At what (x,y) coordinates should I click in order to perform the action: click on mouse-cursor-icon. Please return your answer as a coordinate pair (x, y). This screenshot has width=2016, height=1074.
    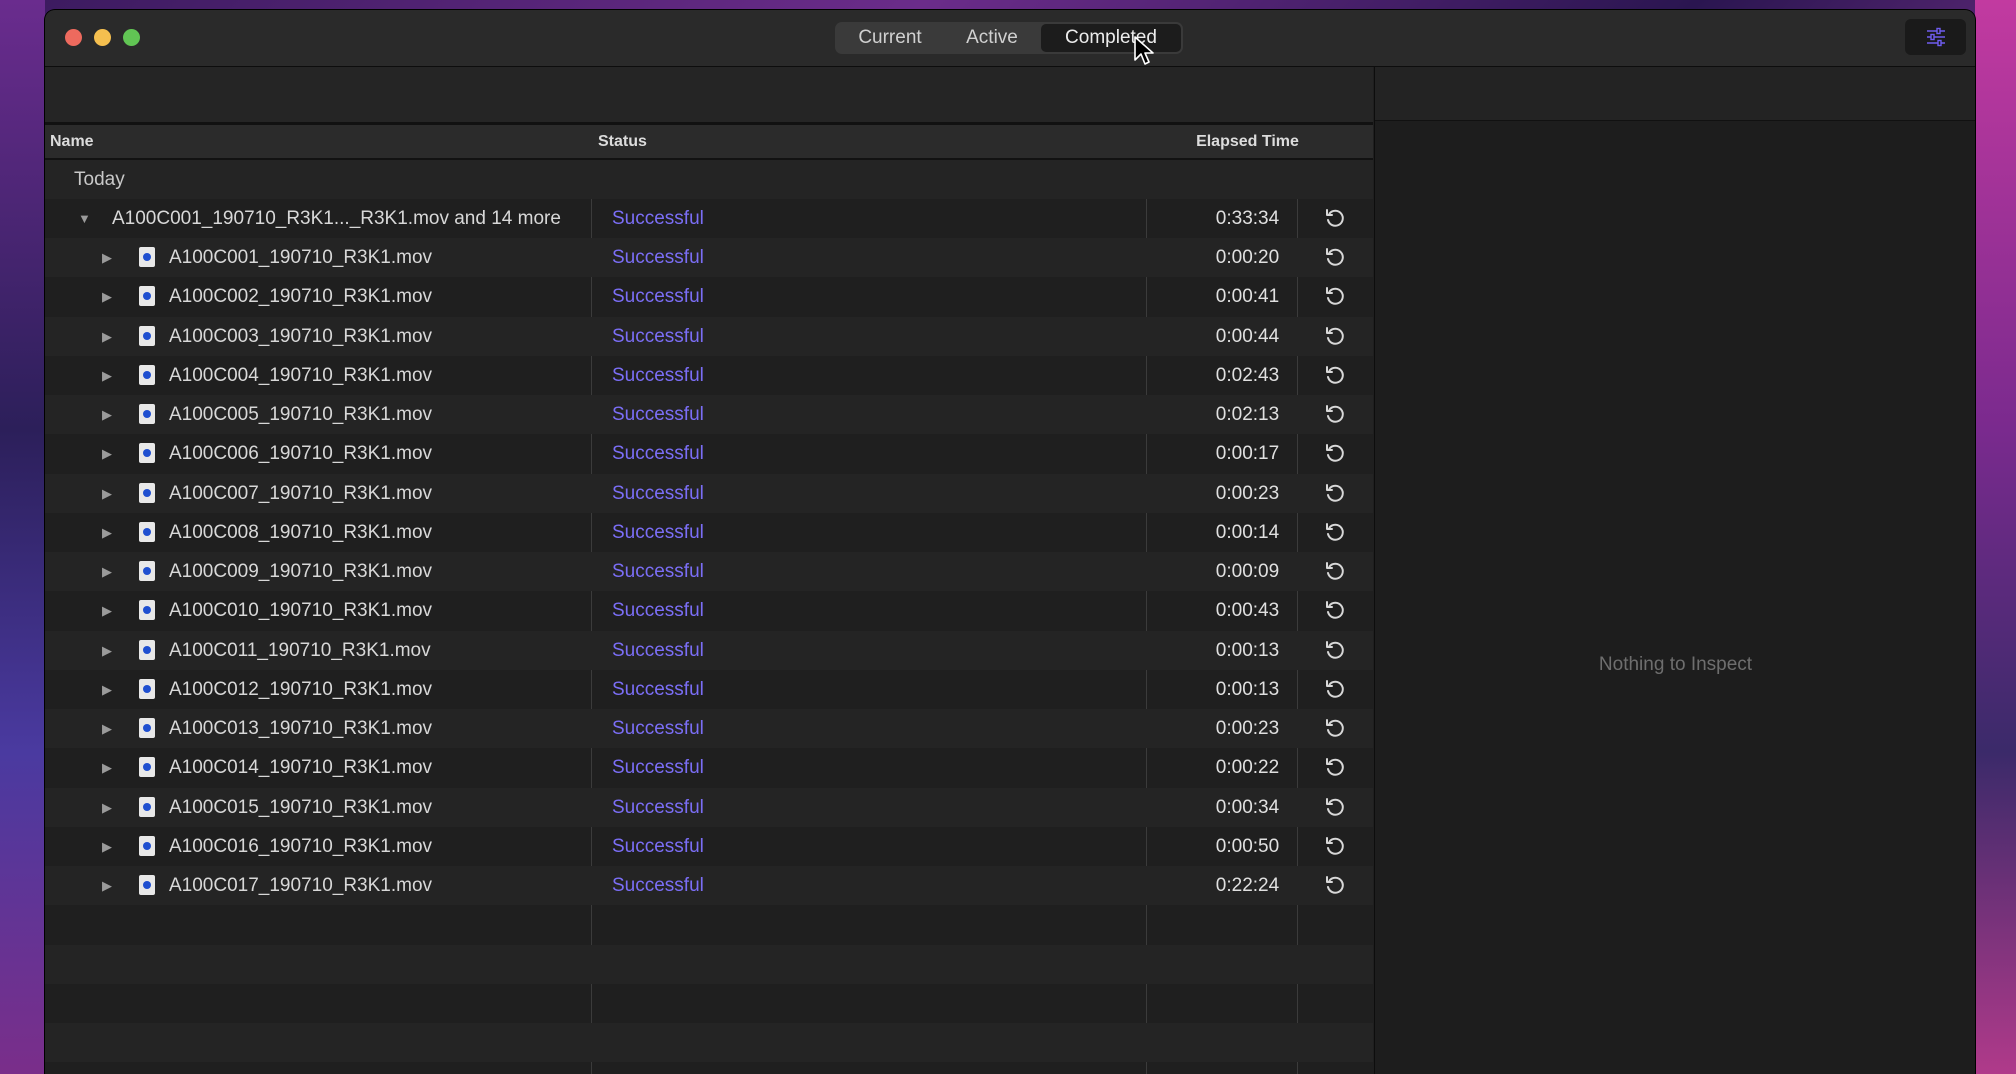
    Looking at the image, I should click on (1144, 50).